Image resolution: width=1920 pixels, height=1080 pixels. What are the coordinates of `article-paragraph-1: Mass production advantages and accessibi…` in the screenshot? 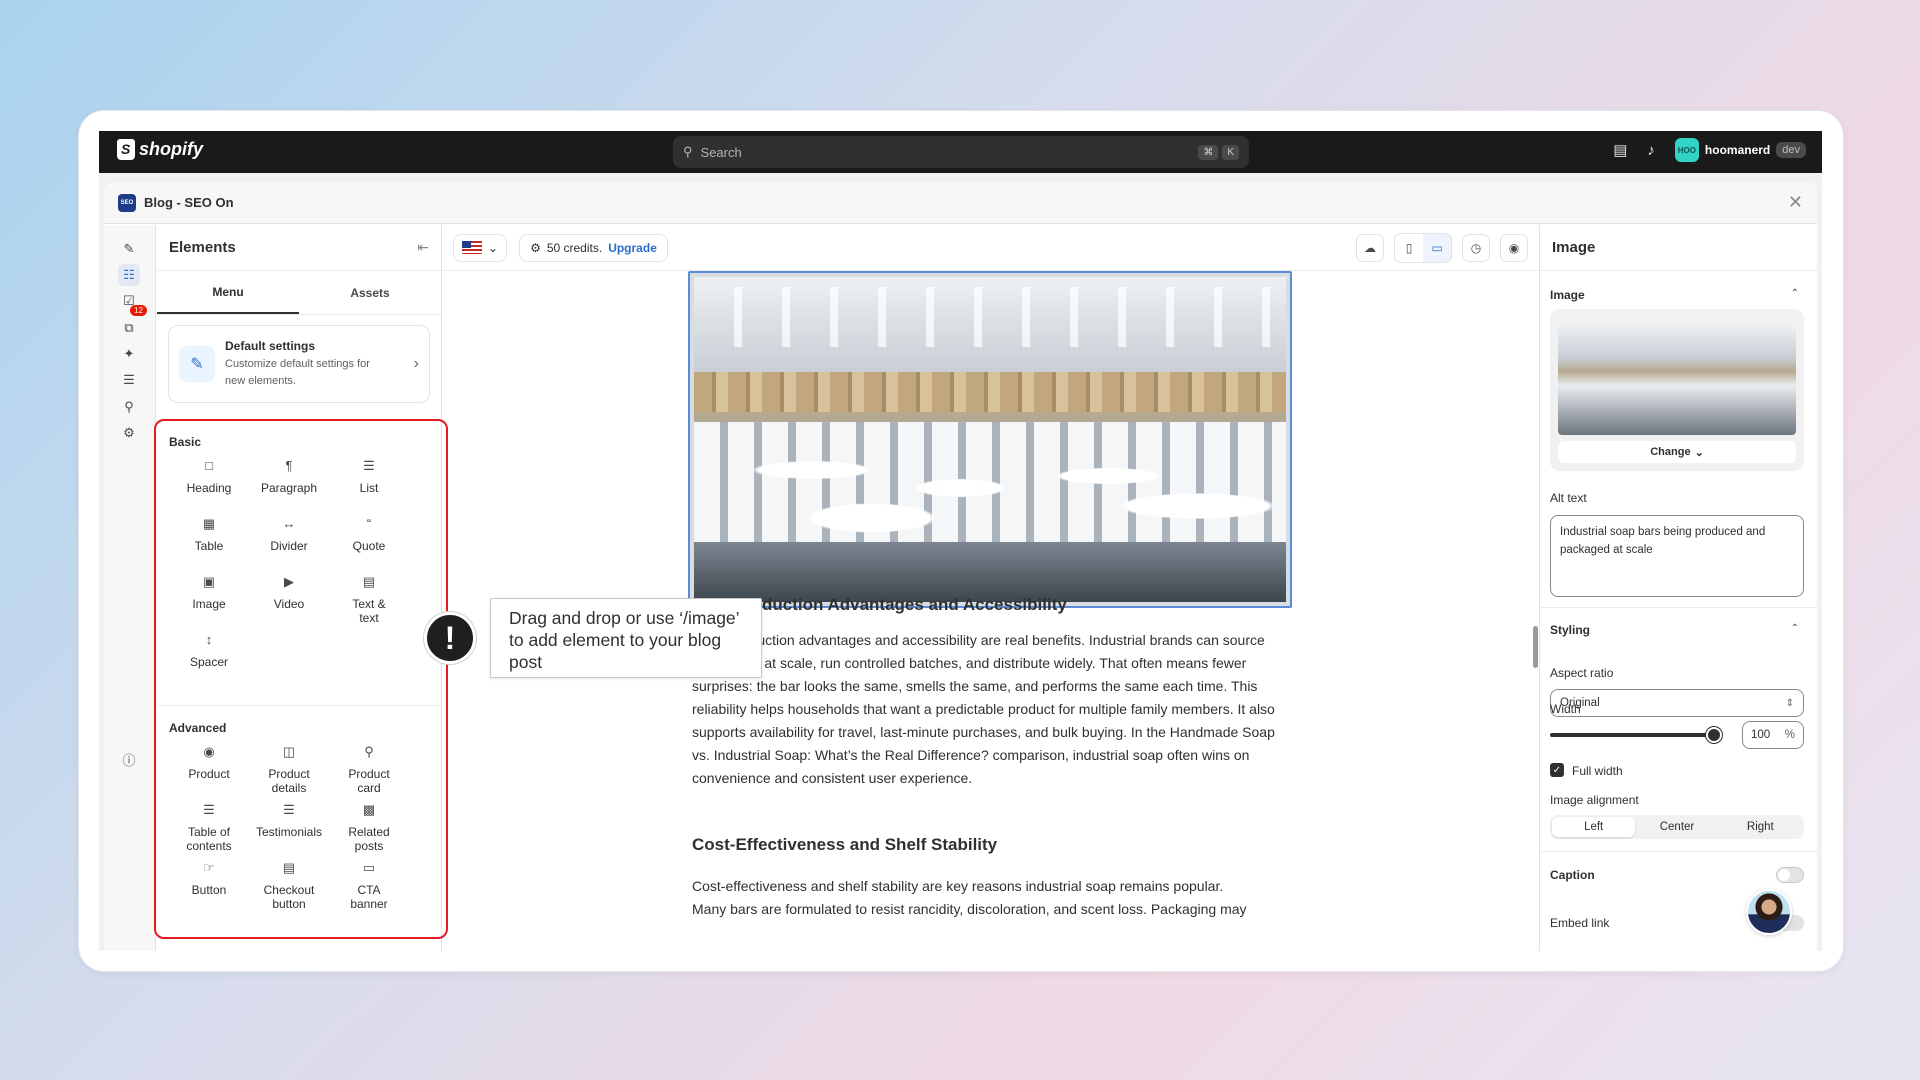 It's located at (987, 709).